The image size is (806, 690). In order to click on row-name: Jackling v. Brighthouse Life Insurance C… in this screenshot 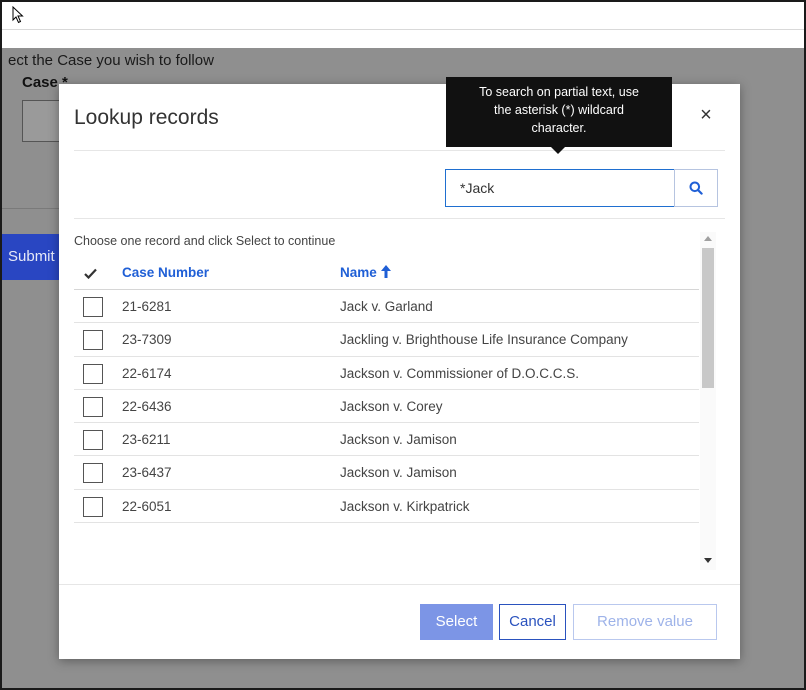, I will do `click(484, 340)`.